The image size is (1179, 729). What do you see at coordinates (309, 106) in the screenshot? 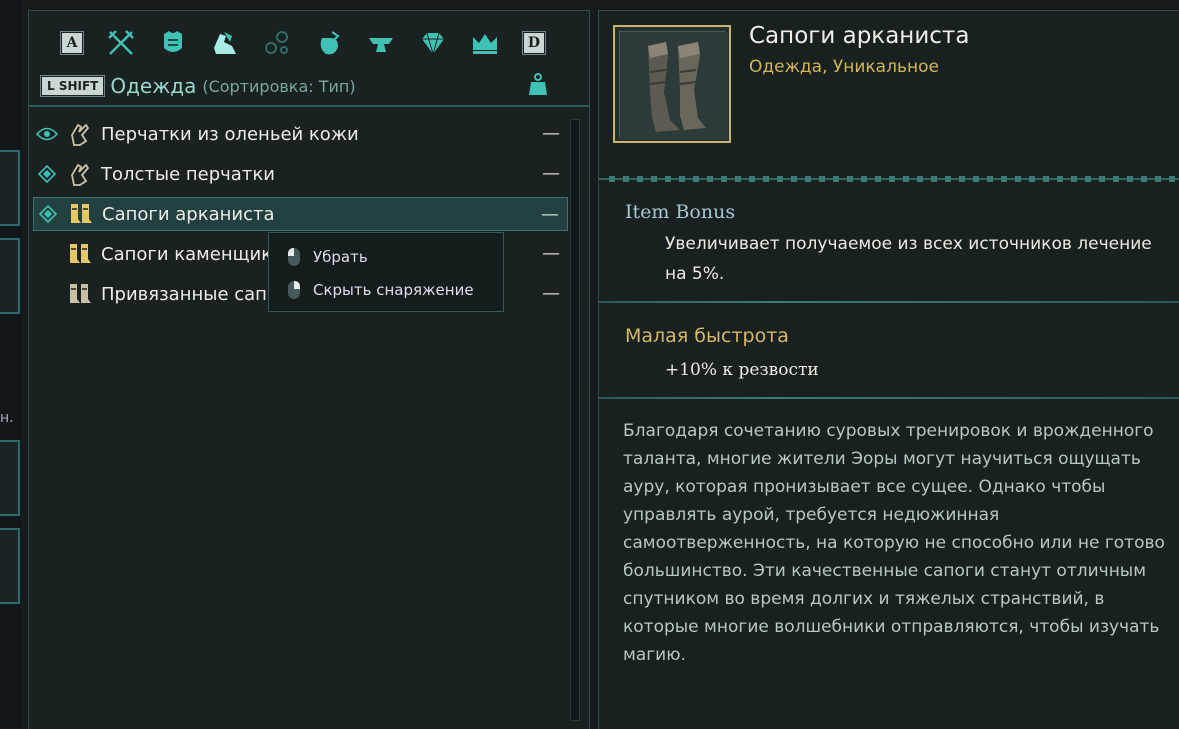
I see `header-divider` at bounding box center [309, 106].